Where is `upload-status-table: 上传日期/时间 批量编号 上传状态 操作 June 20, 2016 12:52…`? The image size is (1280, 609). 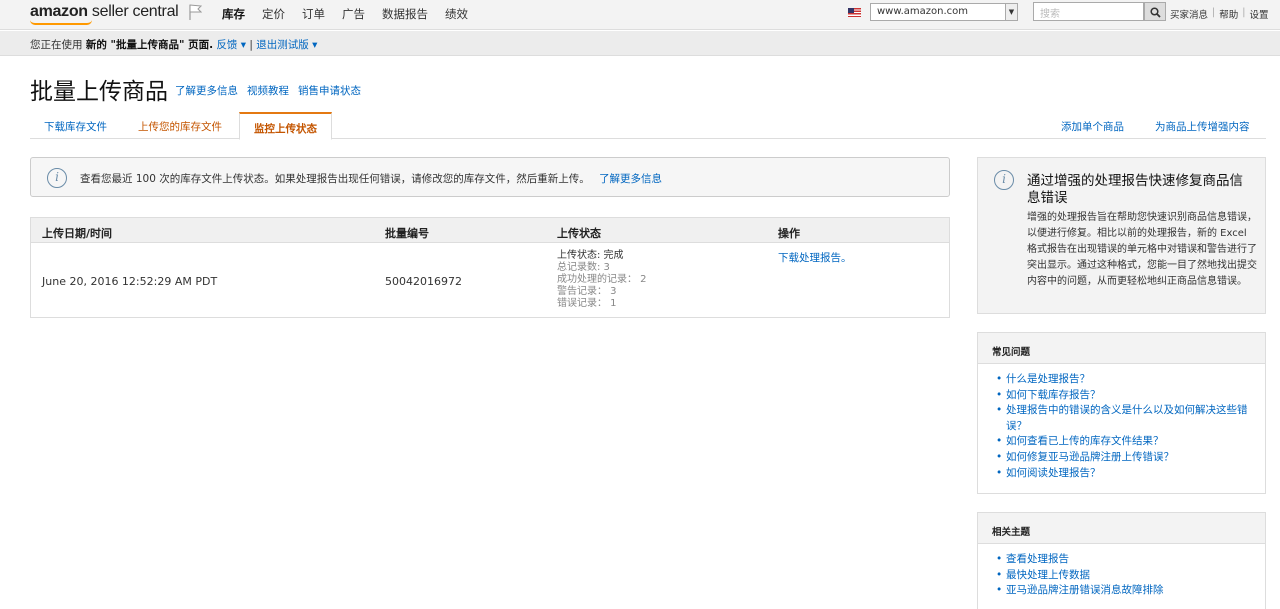 upload-status-table: 上传日期/时间 批量编号 上传状态 操作 June 20, 2016 12:52… is located at coordinates (490, 267).